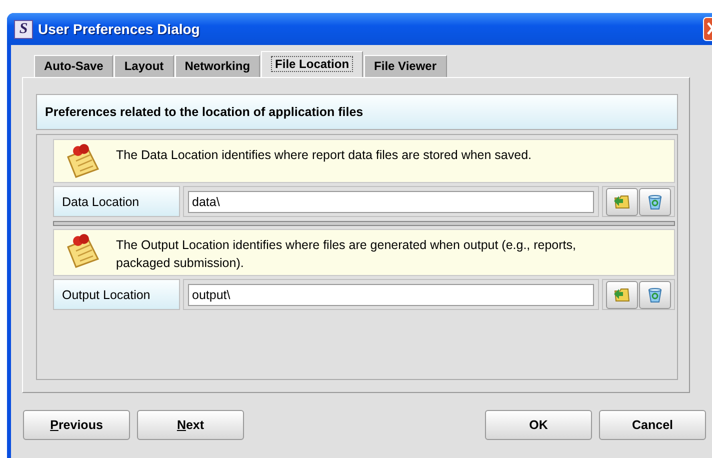  Describe the element at coordinates (652, 425) in the screenshot. I see `dialog-button: Cancel` at that location.